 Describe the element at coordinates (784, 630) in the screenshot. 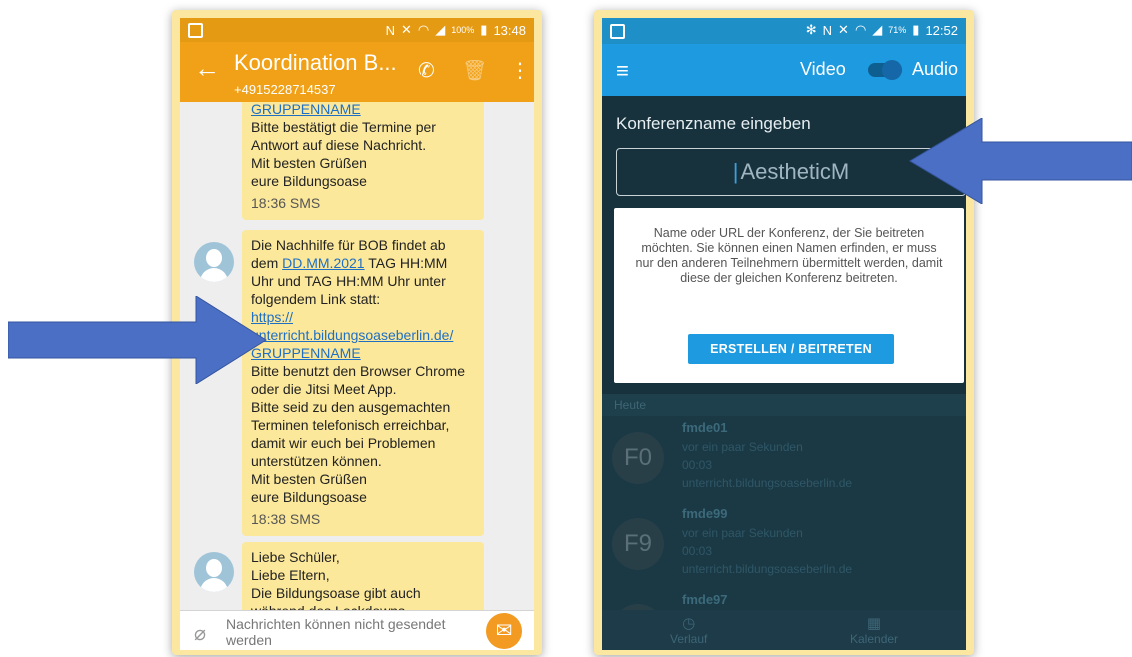

I see `bottom-navigation: ◷ Verlauf ▦ Kalender` at that location.